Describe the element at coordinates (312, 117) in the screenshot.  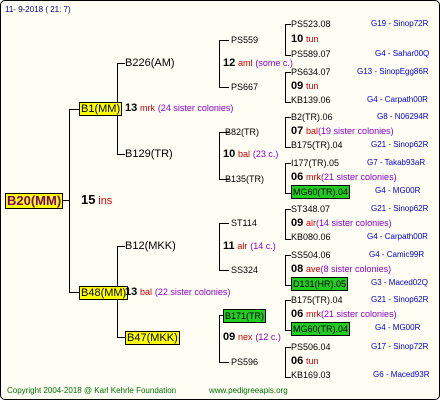
I see `queen-b2: B2(TR).06` at that location.